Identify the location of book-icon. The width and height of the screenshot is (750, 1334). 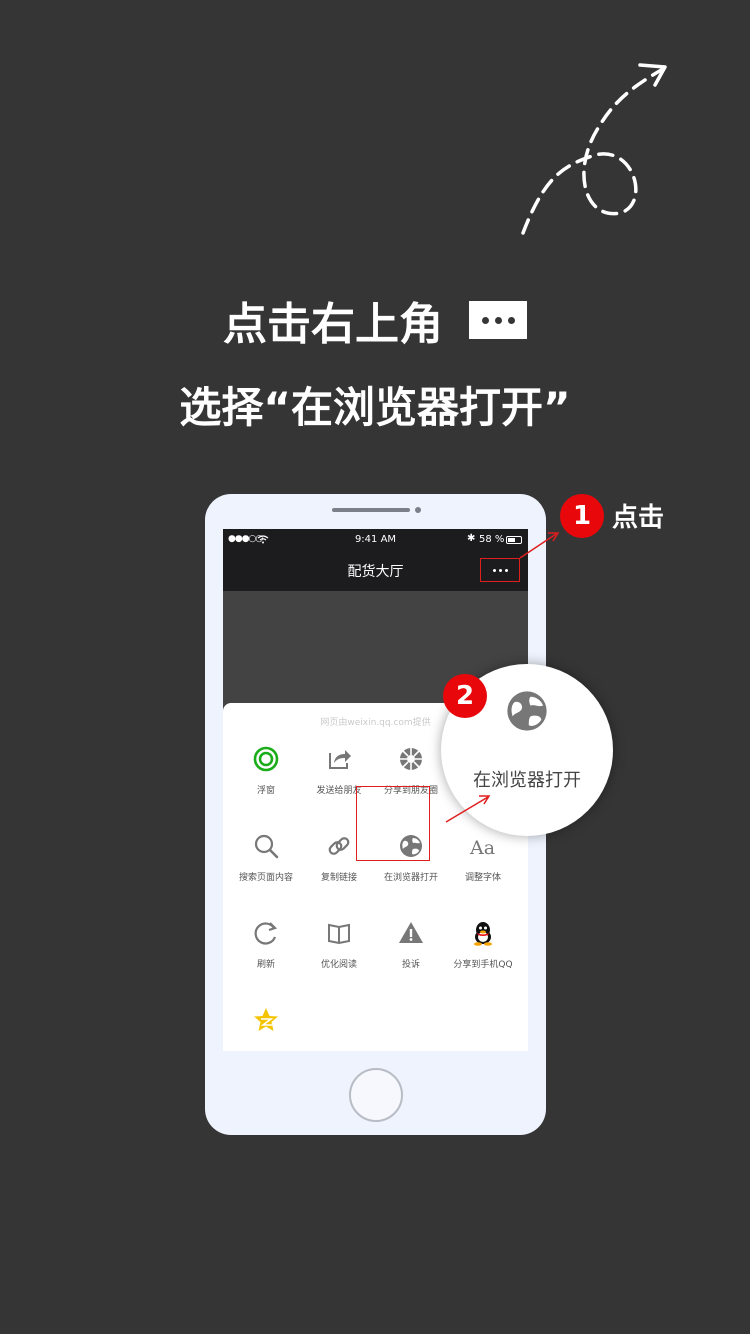
(339, 934).